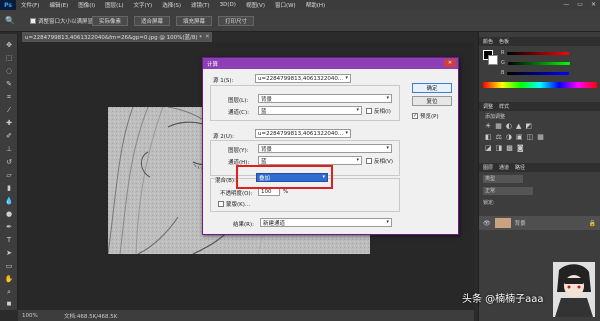 The width and height of the screenshot is (600, 321). Describe the element at coordinates (223, 81) in the screenshot. I see `source1-label: 源 1(S):` at that location.